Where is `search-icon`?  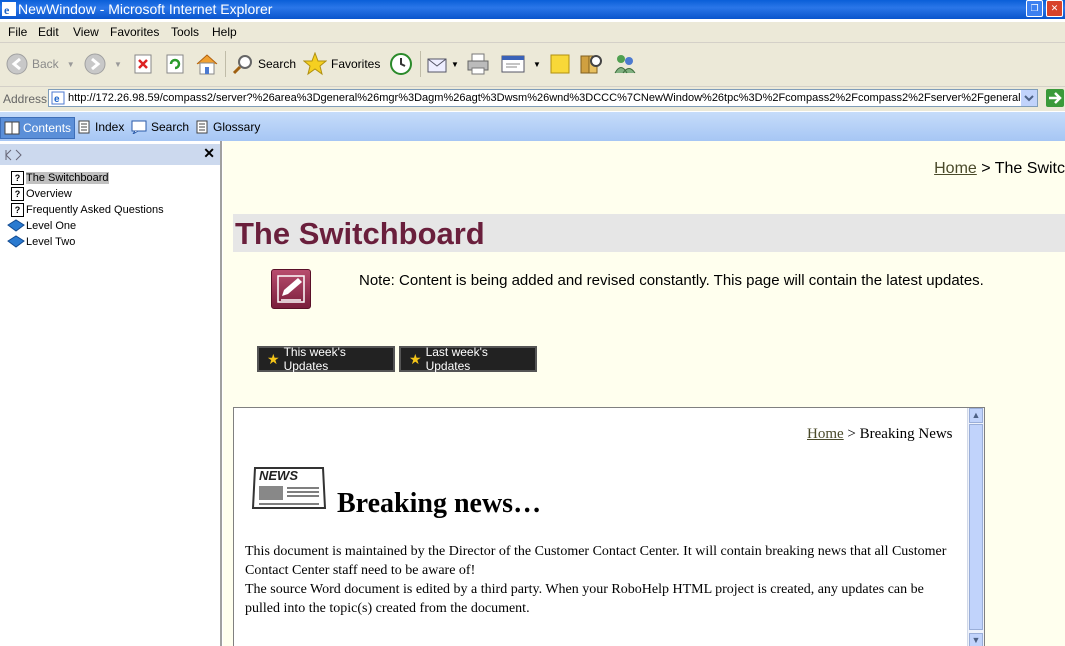
search-icon is located at coordinates (242, 65).